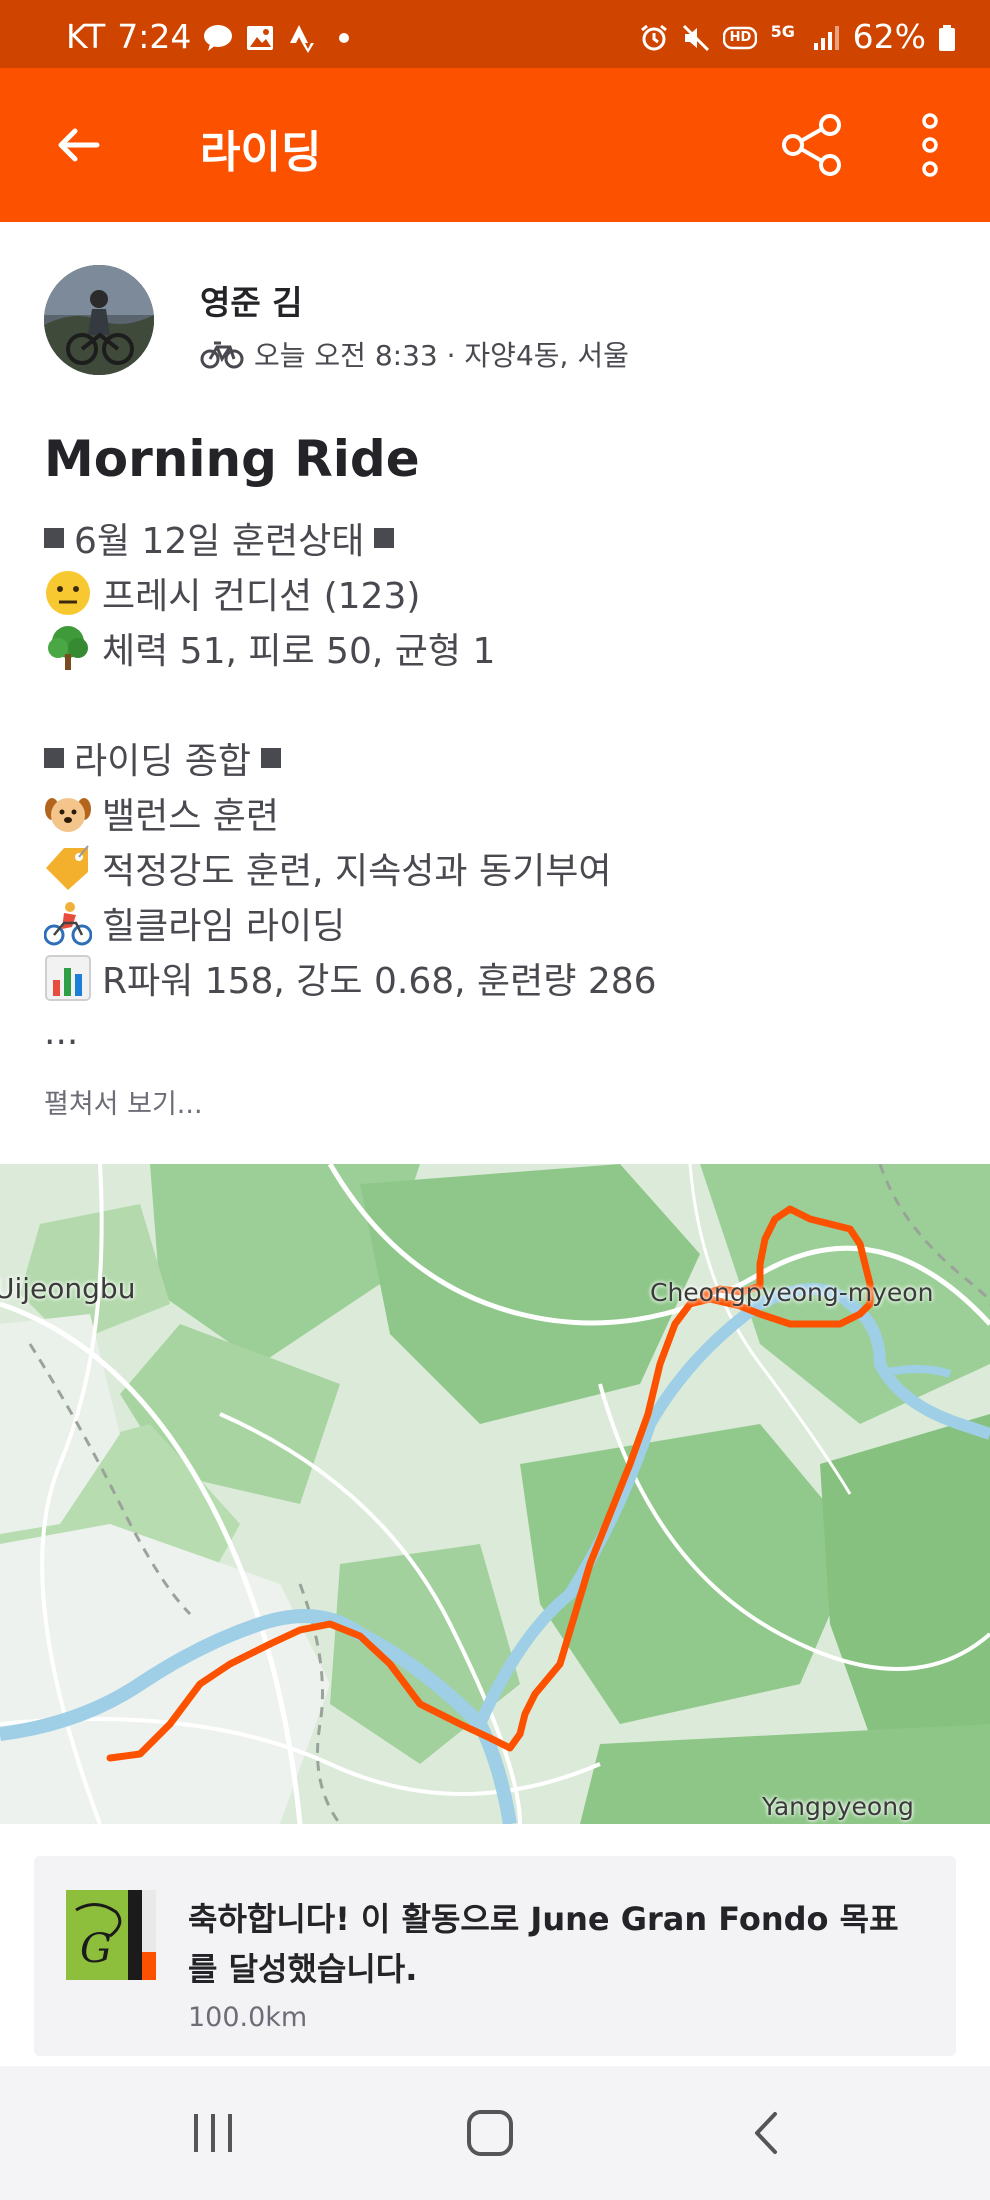 The image size is (990, 2200). Describe the element at coordinates (99, 320) in the screenshot. I see `avatar` at that location.